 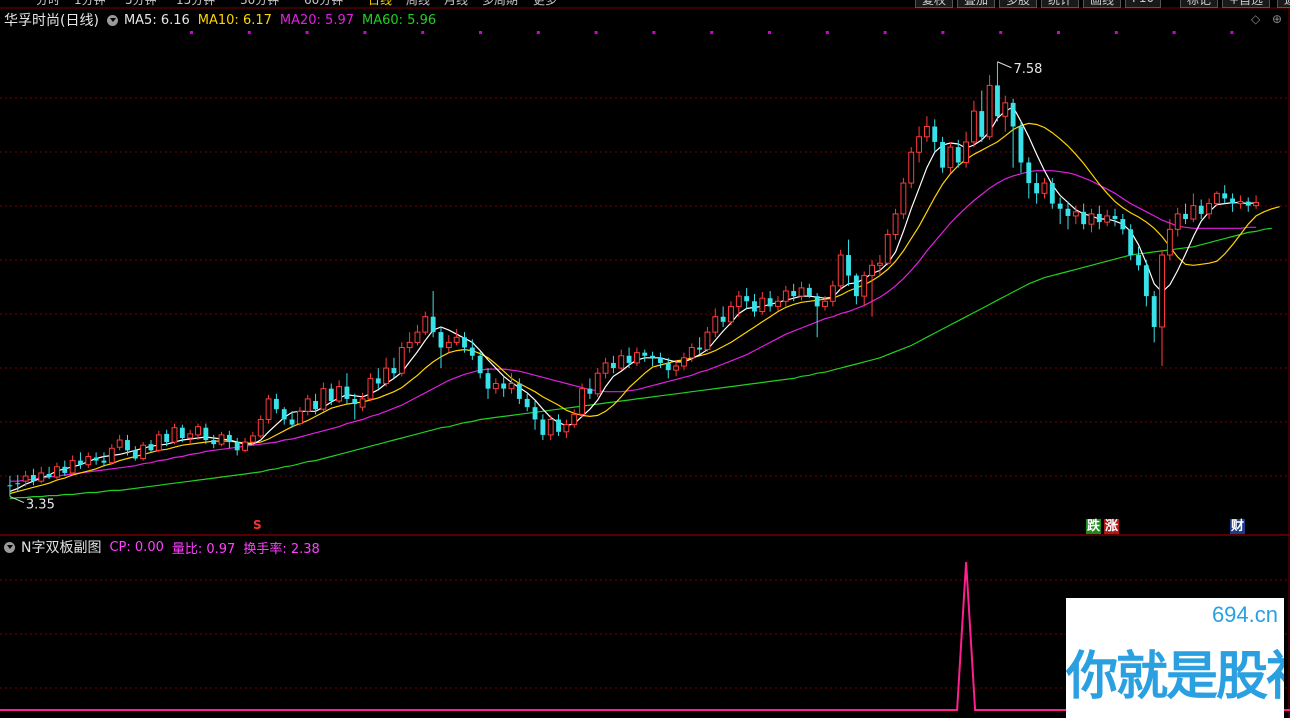 What do you see at coordinates (1143, 4) in the screenshot?
I see `toolbar-button-5: F10` at bounding box center [1143, 4].